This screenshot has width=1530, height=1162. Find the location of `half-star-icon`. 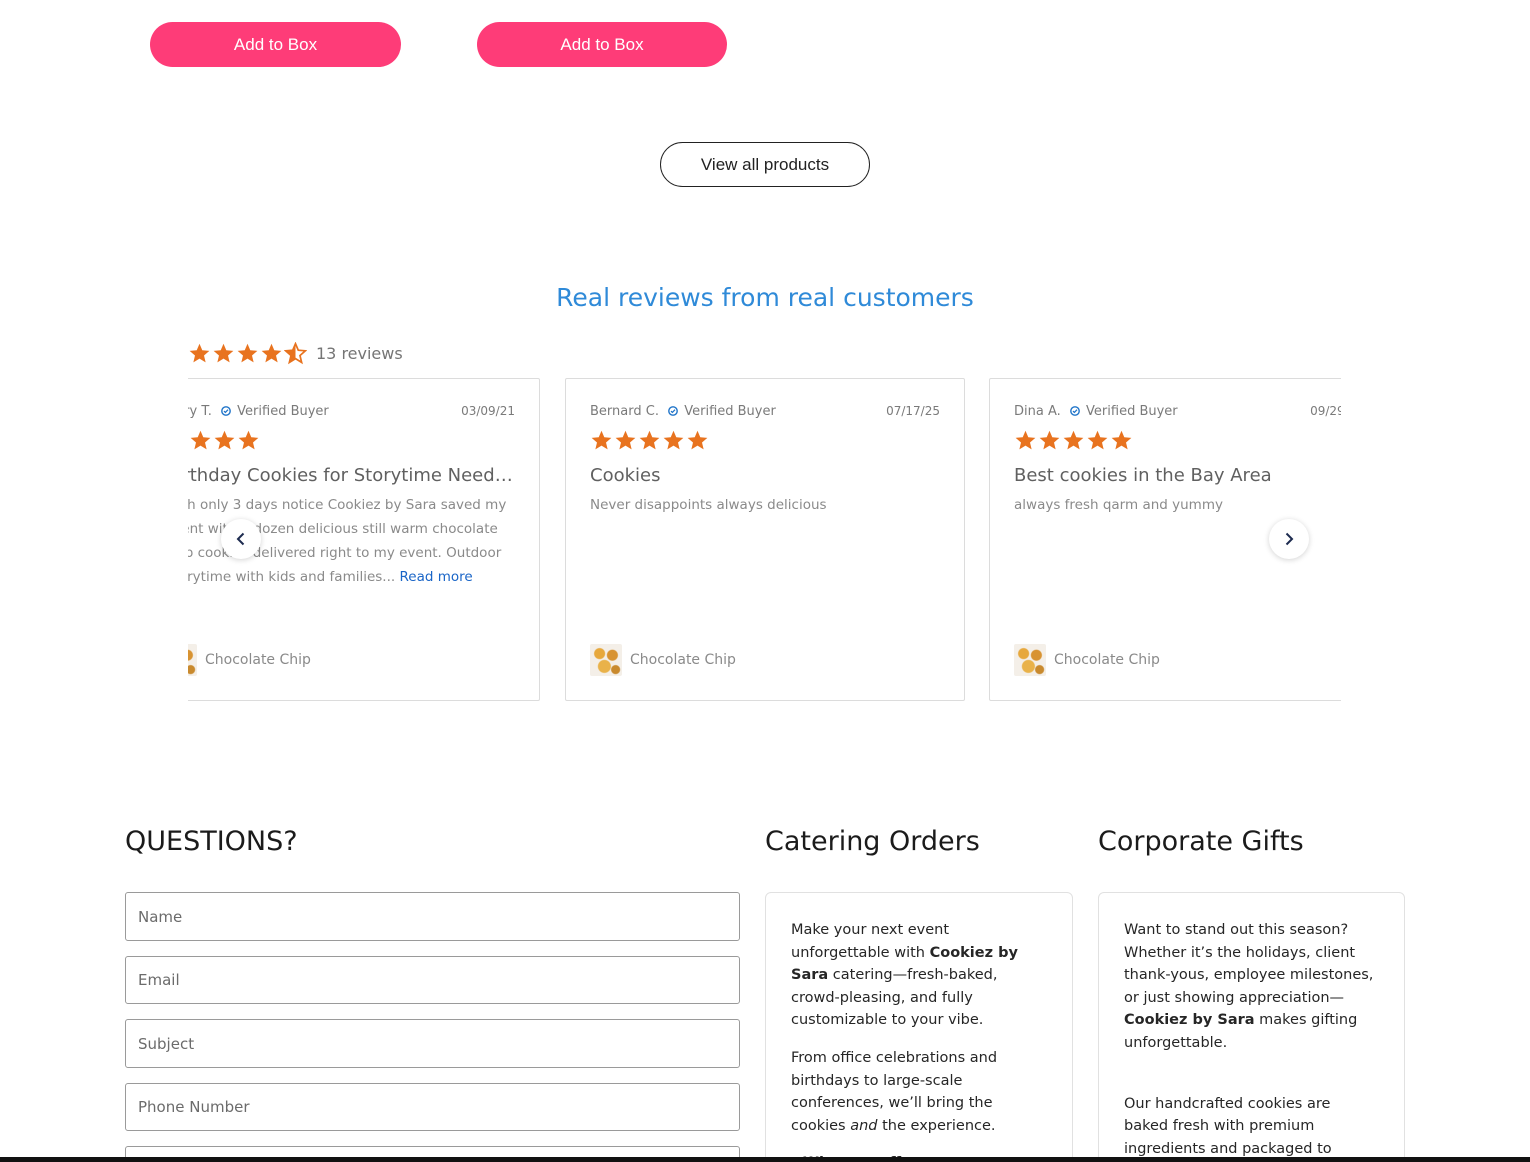

half-star-icon is located at coordinates (295, 353).